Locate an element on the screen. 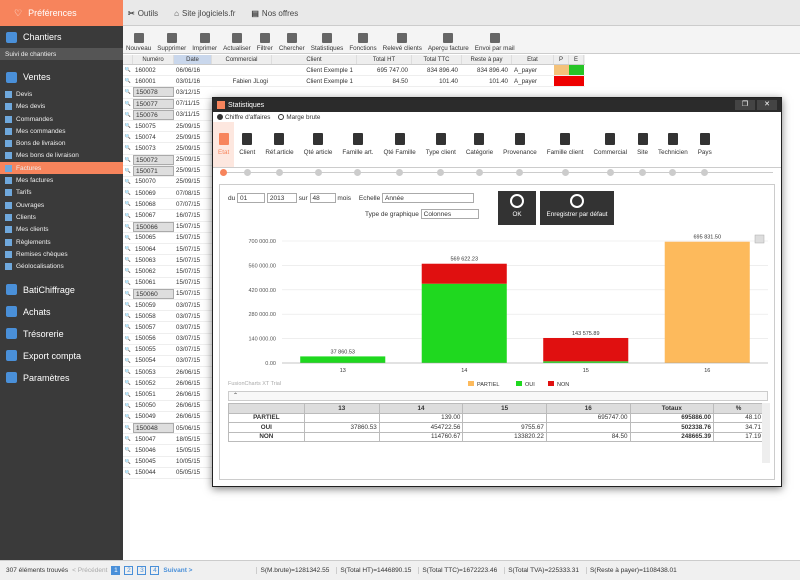 This screenshot has width=800, height=580. tab-famille-client: Famille client is located at coordinates (565, 144).